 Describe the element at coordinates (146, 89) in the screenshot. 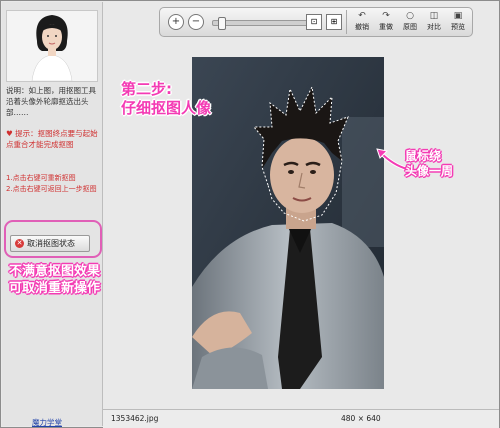

I see `step-two-line: 第二步:` at that location.